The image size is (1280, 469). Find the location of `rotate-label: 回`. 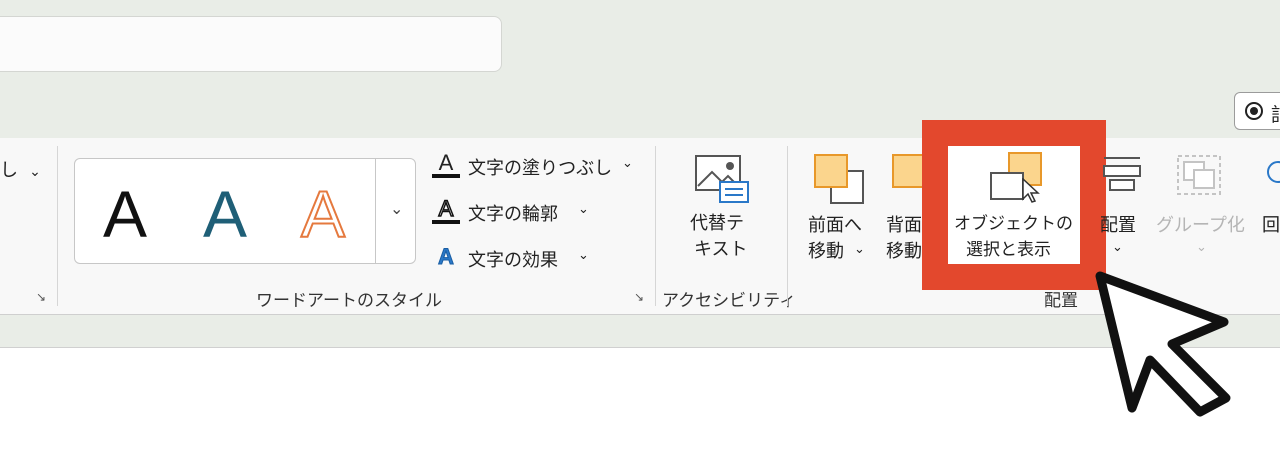

rotate-label: 回 is located at coordinates (1271, 225).